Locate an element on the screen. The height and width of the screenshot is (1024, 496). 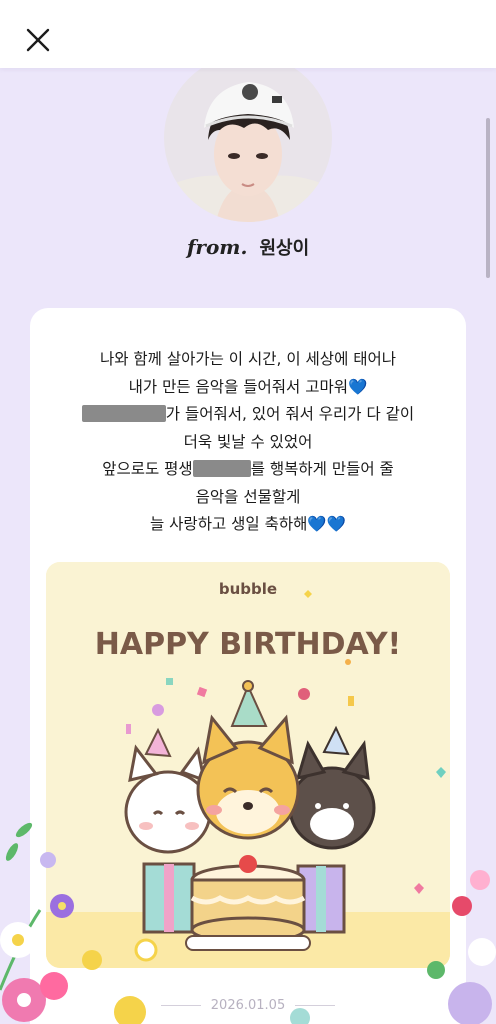
message-line: 더욱 빛날 수 있었어 is located at coordinates (248, 441).